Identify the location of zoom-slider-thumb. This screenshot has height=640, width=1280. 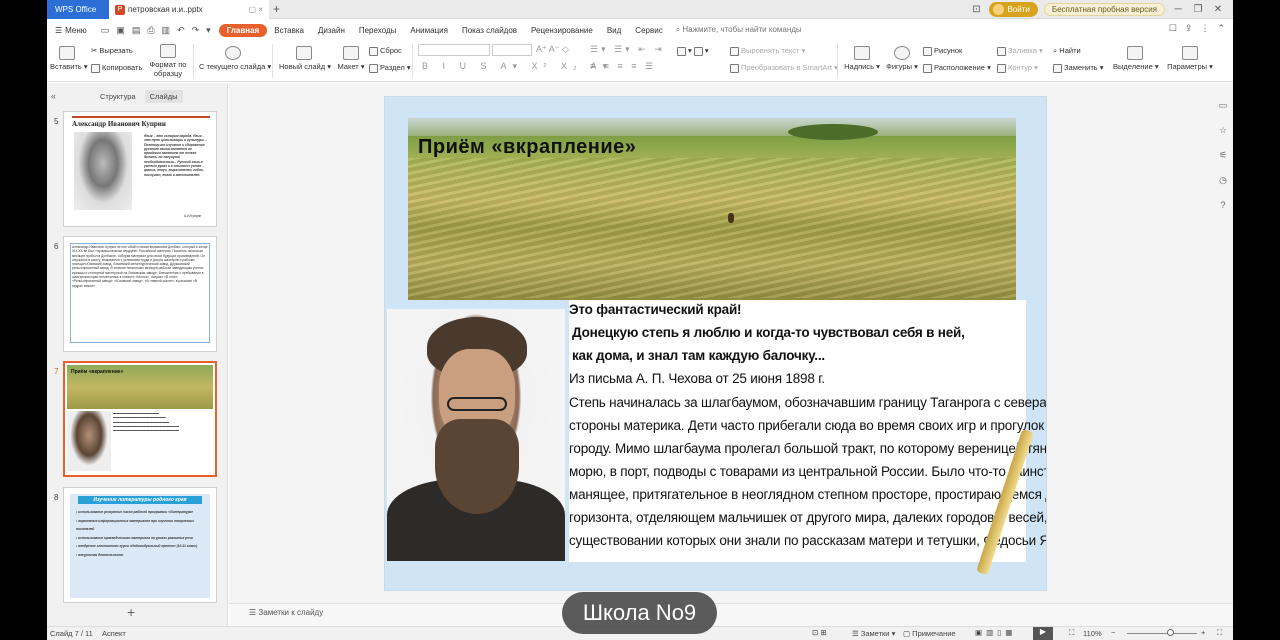
(1170, 632).